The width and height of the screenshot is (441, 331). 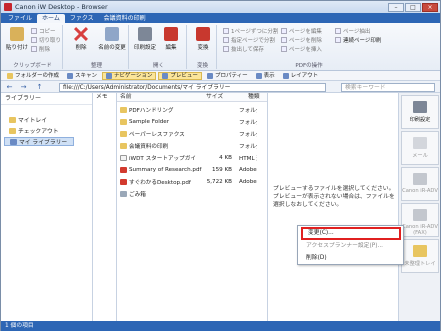 I want to click on memo-column: メモ, so click(x=105, y=207).